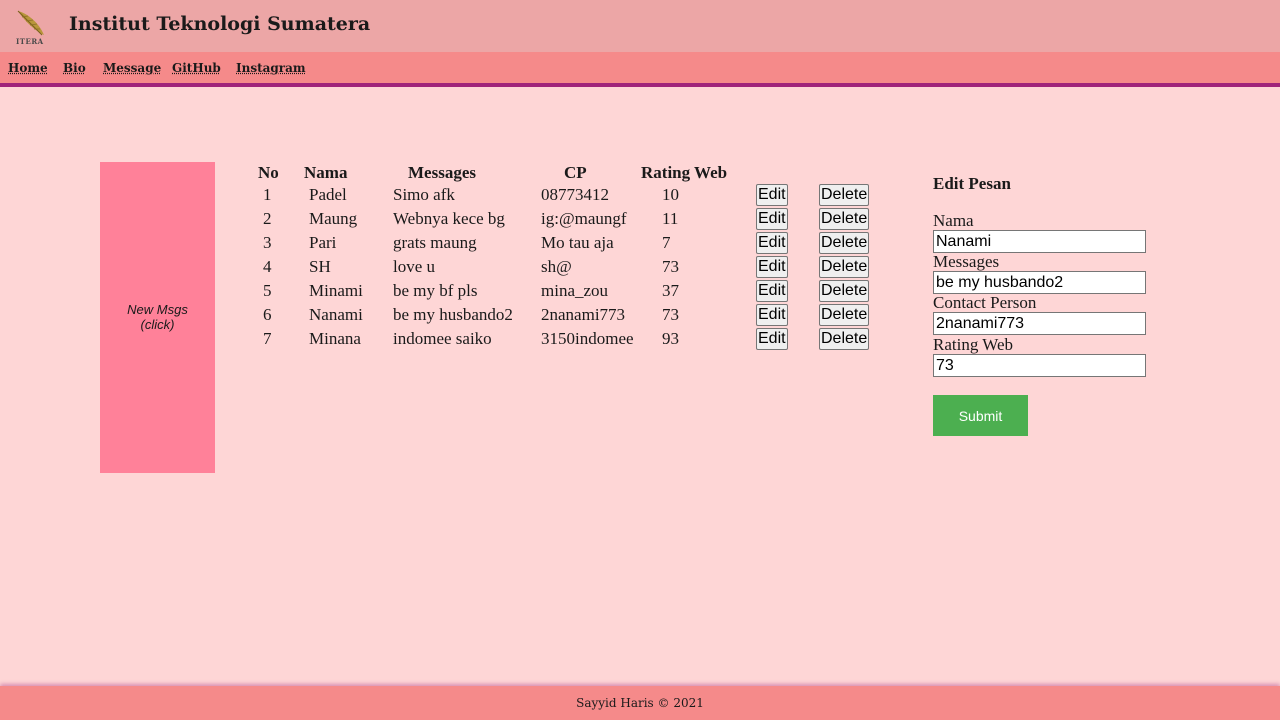 This screenshot has height=720, width=1280. Describe the element at coordinates (985, 302) in the screenshot. I see `cp-label: Contact Person` at that location.